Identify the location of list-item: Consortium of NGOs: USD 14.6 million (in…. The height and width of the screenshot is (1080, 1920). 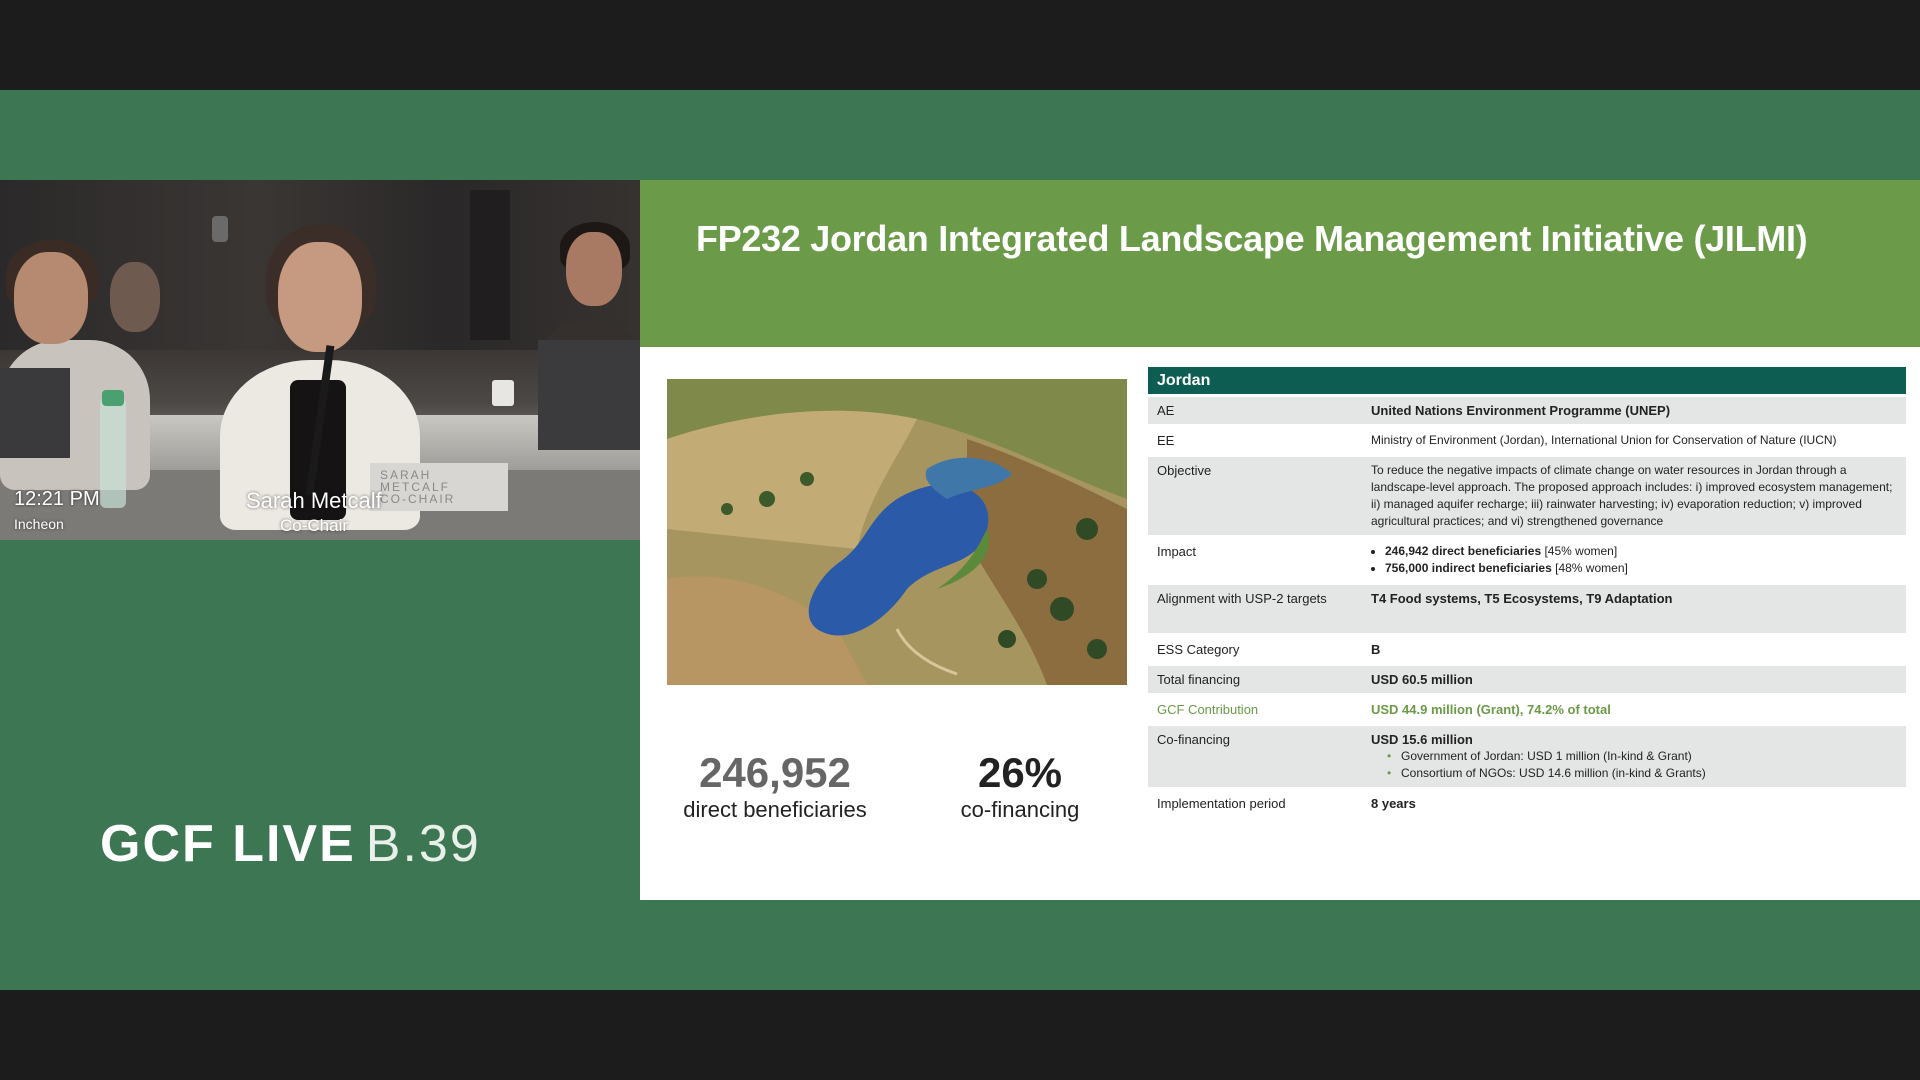
(1642, 773).